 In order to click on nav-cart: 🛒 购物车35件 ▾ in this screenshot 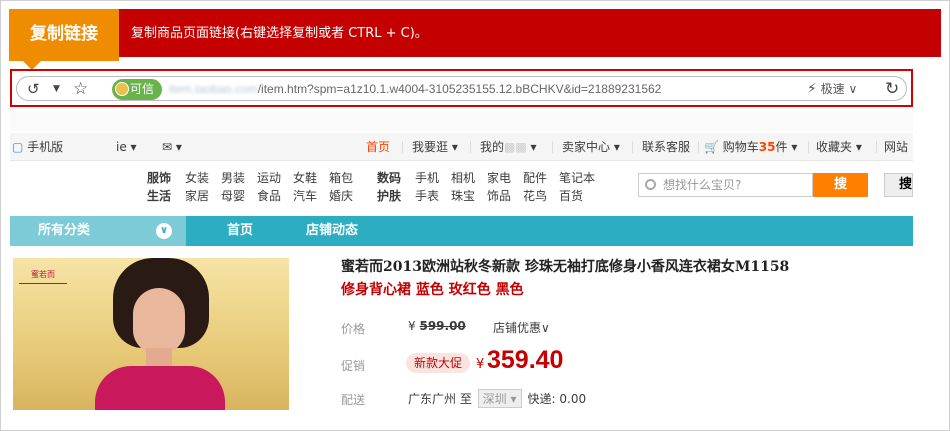, I will do `click(750, 147)`.